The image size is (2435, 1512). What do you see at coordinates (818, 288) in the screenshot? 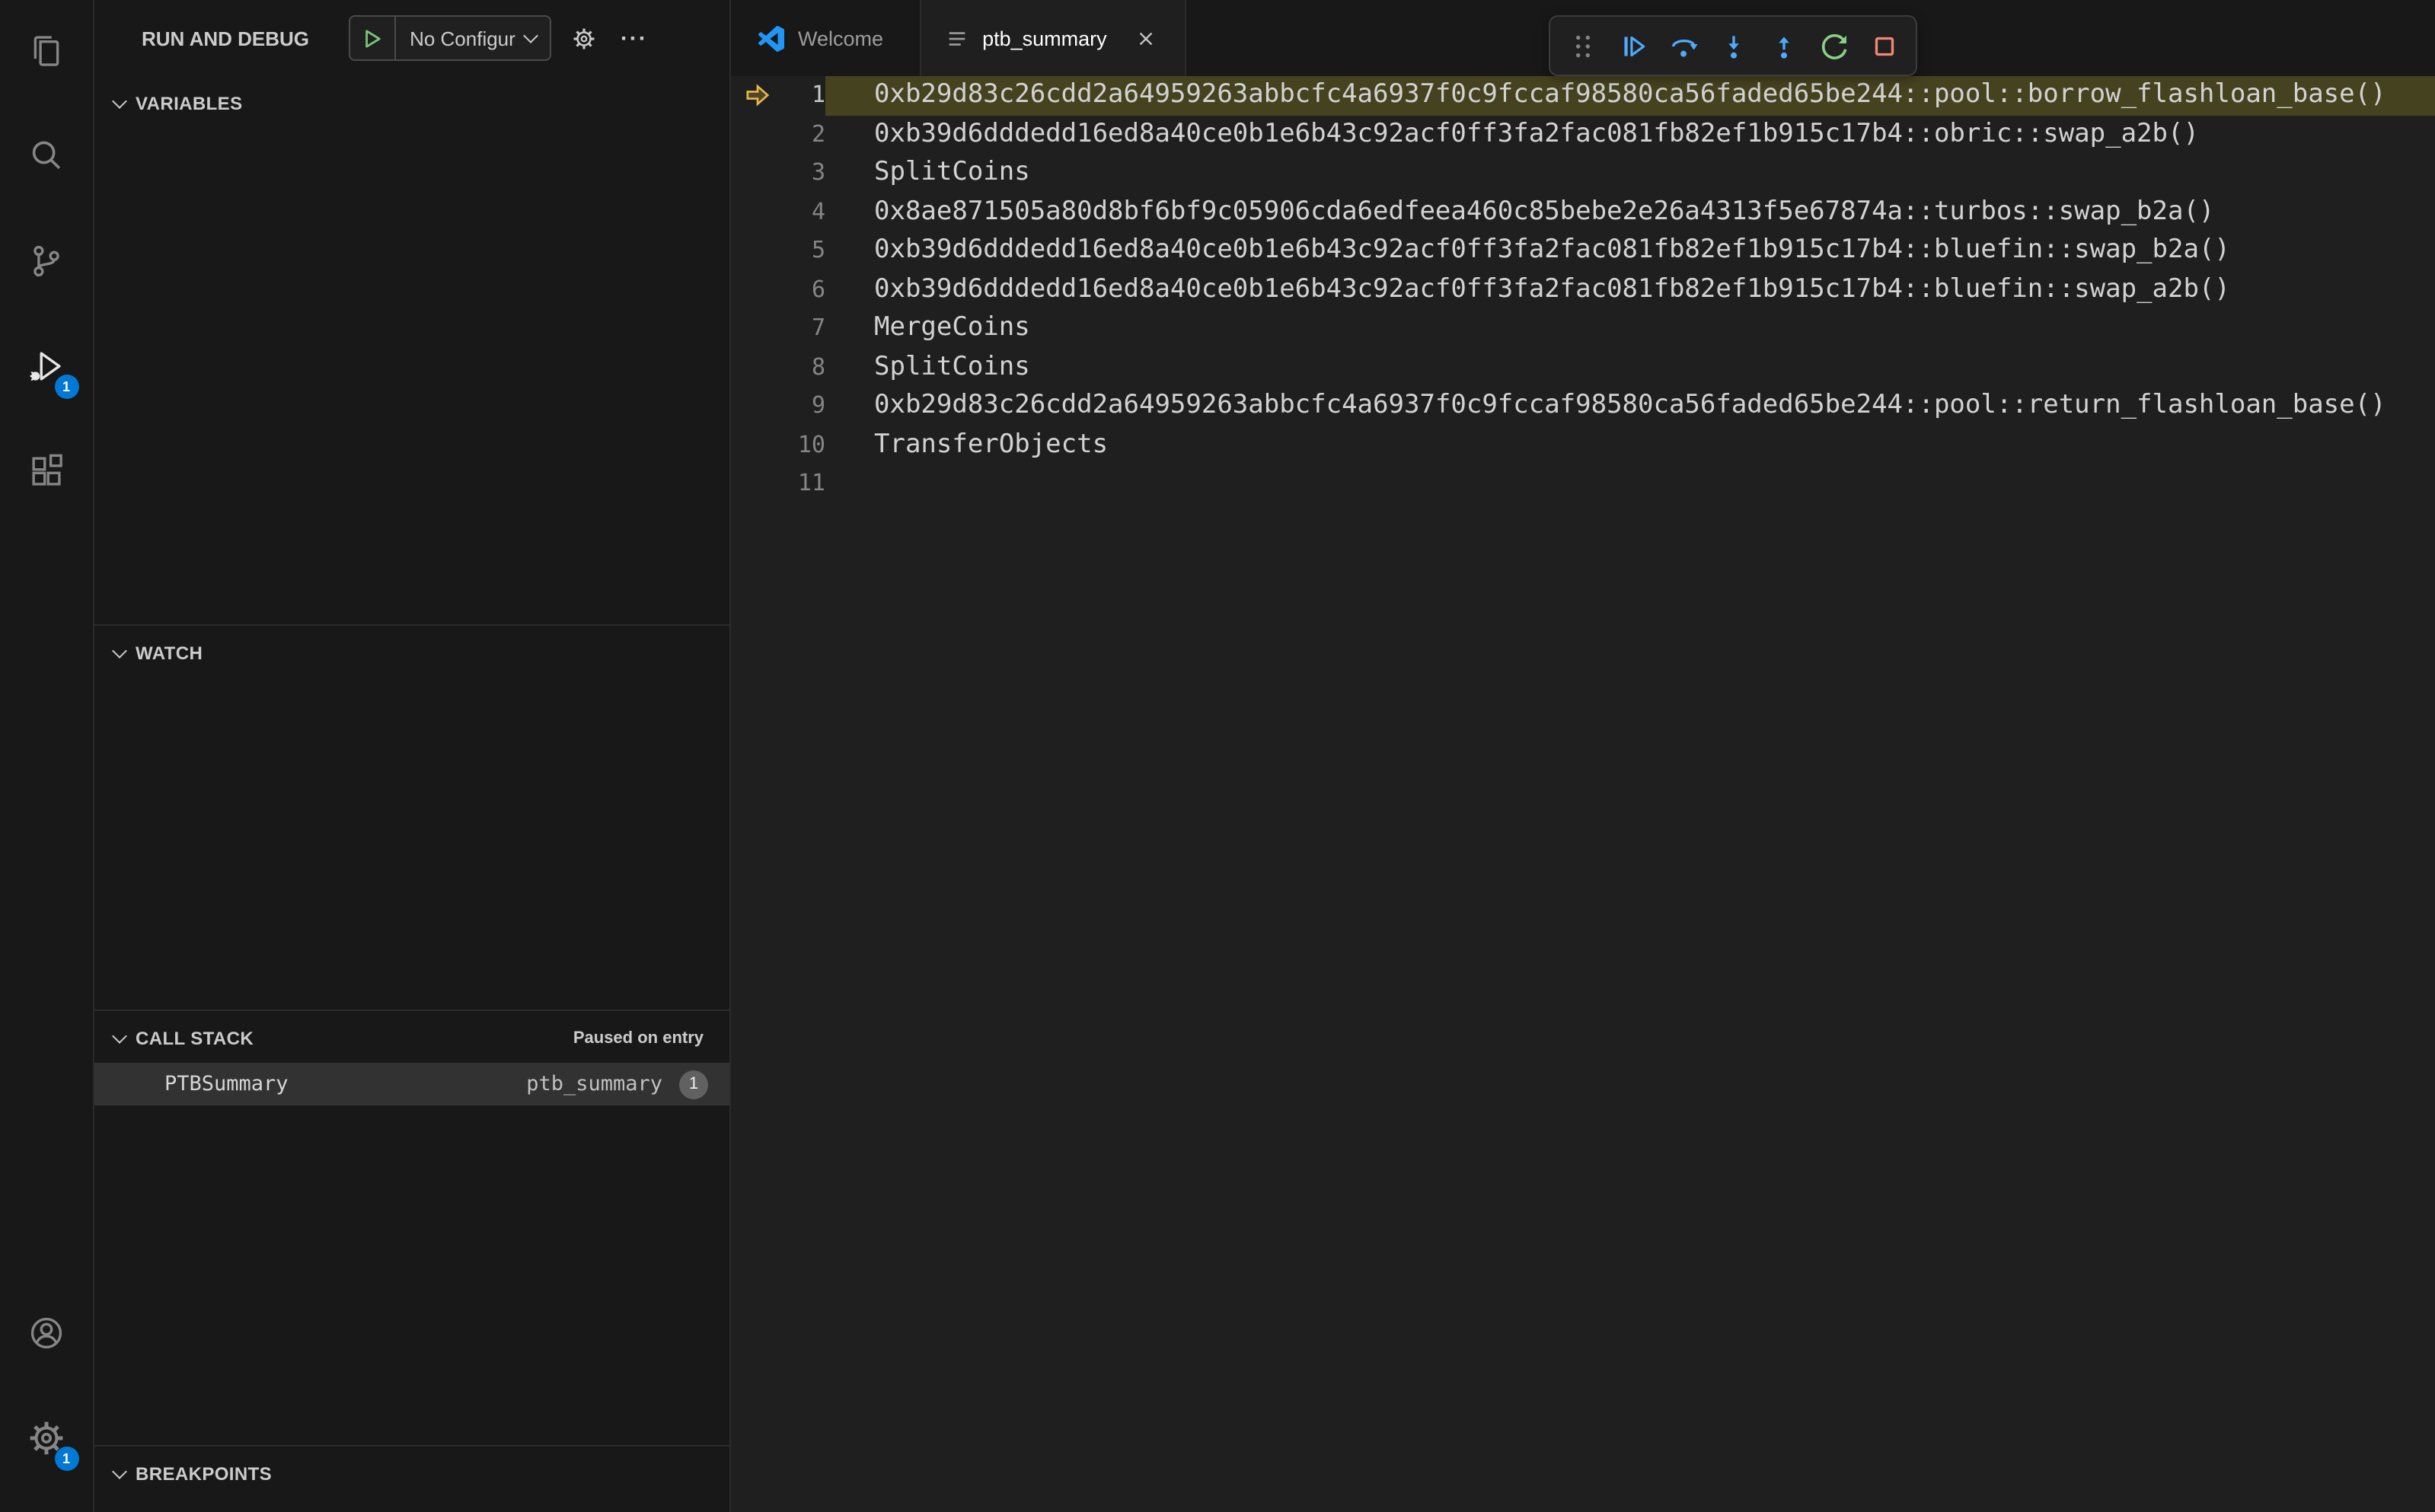
I see `line-number: 6` at bounding box center [818, 288].